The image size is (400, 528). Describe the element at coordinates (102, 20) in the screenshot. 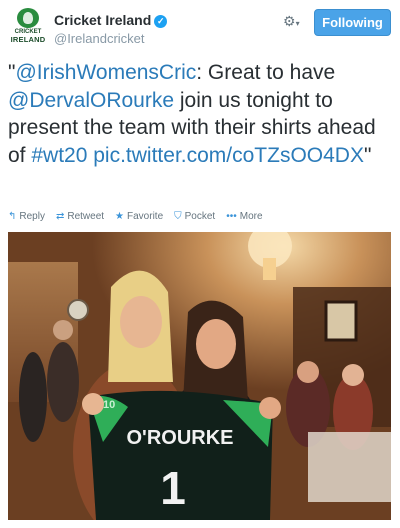

I see `account-name: Cricket Ireland` at that location.